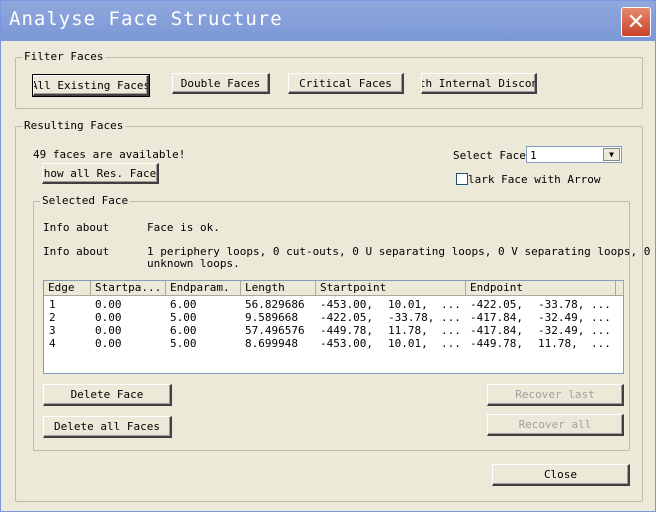  What do you see at coordinates (76, 227) in the screenshot?
I see `info-label-1: Info about` at bounding box center [76, 227].